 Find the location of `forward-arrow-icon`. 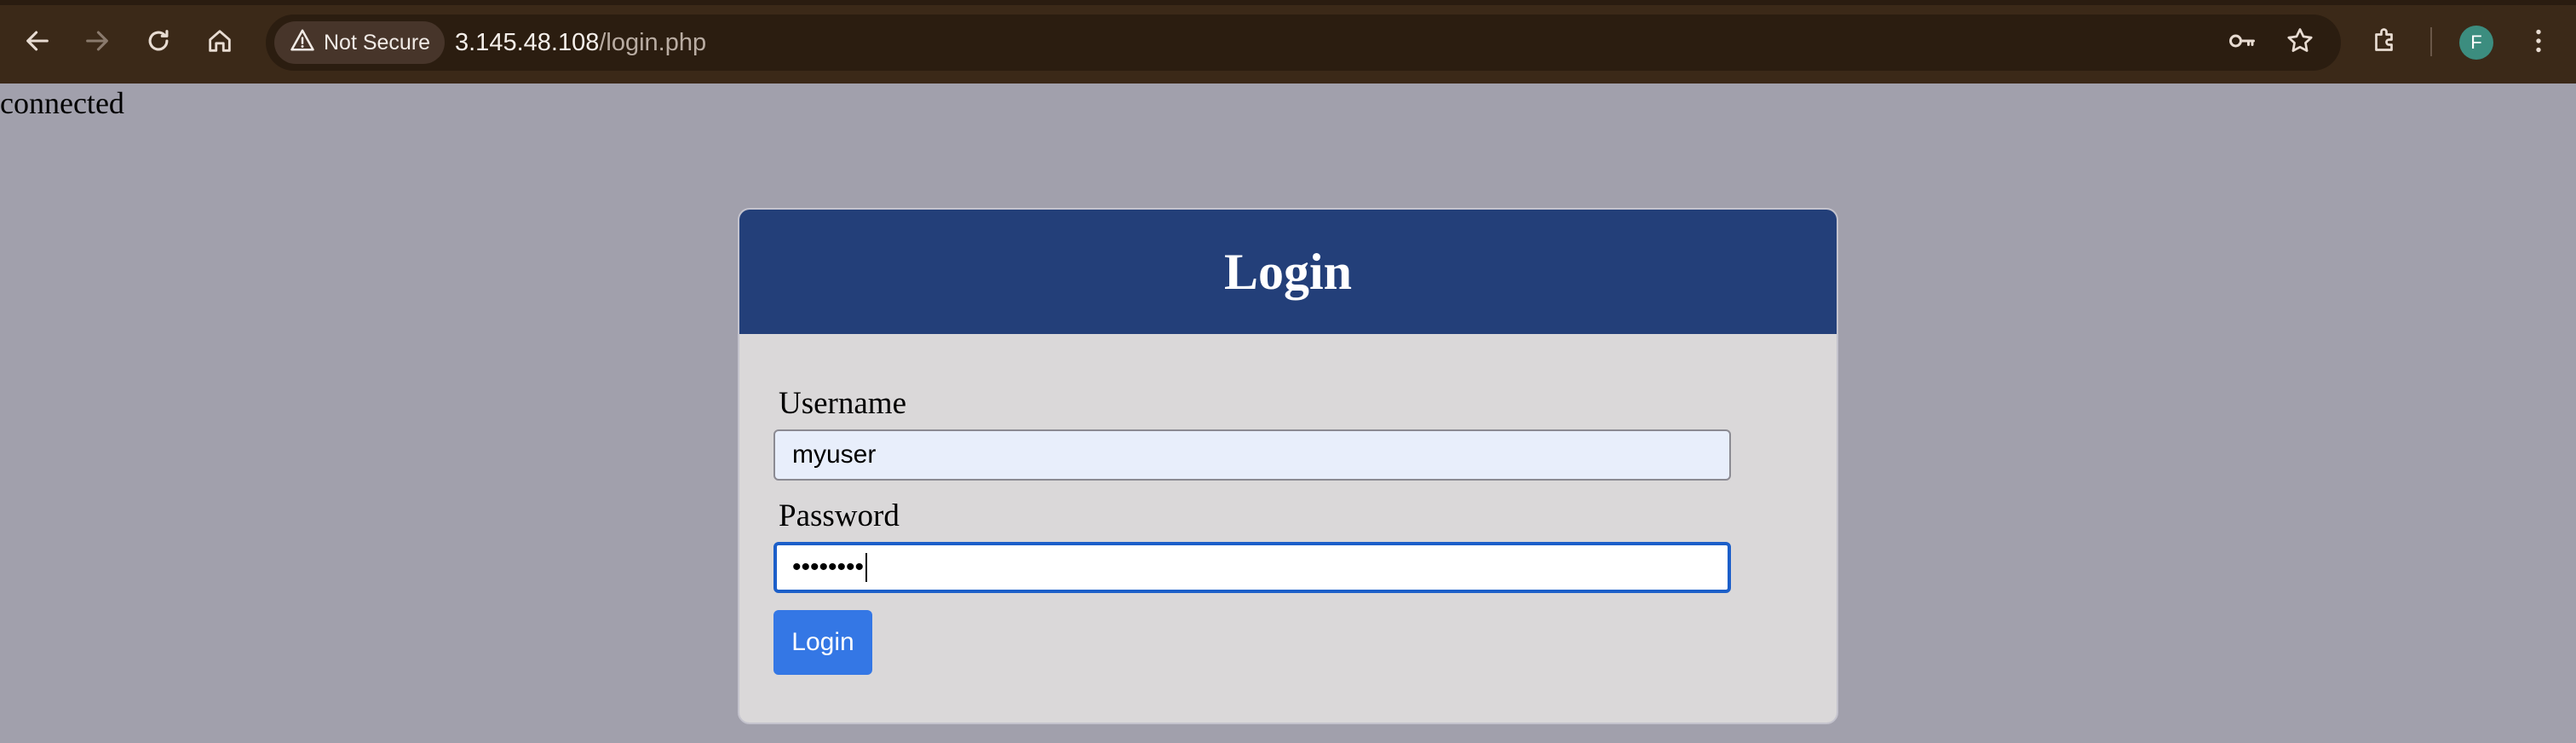

forward-arrow-icon is located at coordinates (98, 43).